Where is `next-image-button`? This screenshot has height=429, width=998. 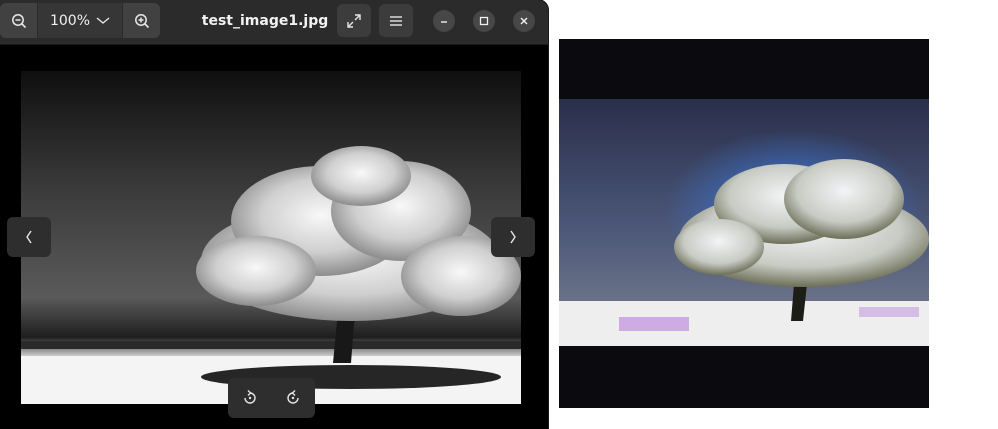
next-image-button is located at coordinates (513, 237).